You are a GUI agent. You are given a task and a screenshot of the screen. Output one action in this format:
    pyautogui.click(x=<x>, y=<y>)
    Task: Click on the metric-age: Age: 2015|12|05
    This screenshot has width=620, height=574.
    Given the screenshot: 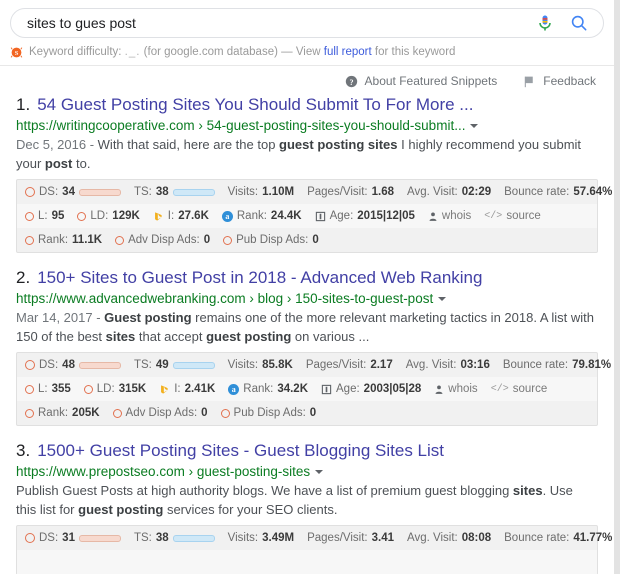 What is the action you would take?
    pyautogui.click(x=365, y=216)
    